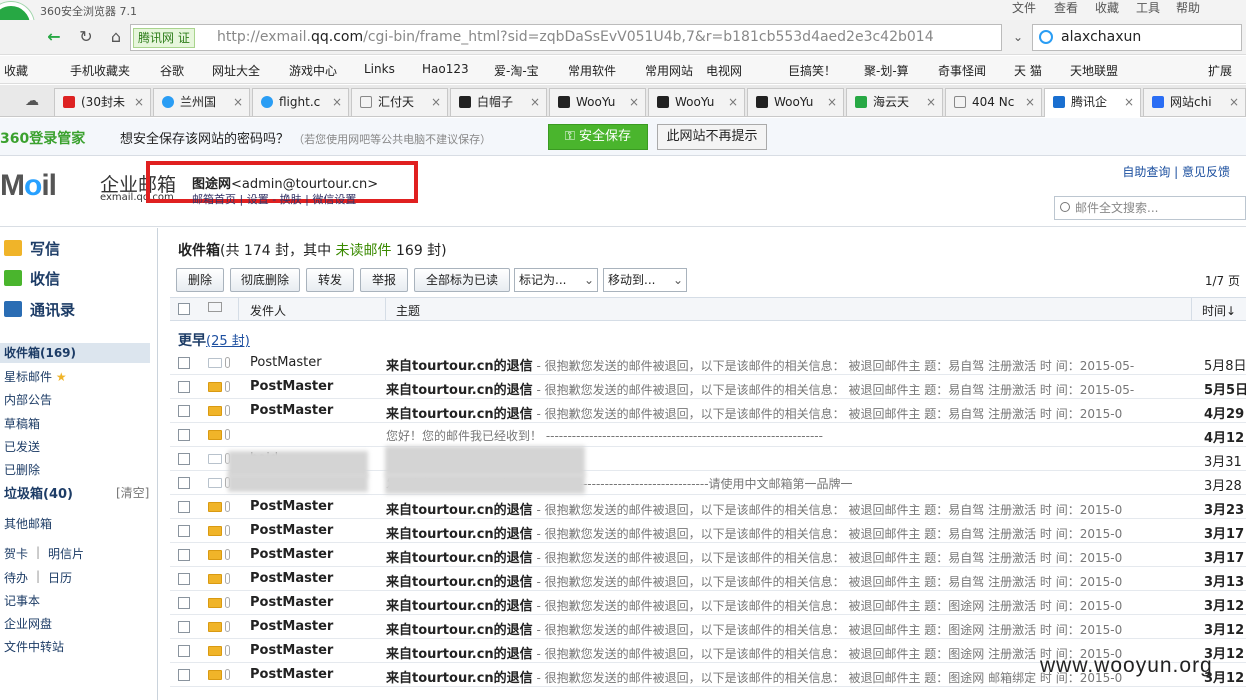 The image size is (1246, 700). Describe the element at coordinates (22, 446) in the screenshot. I see `folder-sent: 已发送` at that location.